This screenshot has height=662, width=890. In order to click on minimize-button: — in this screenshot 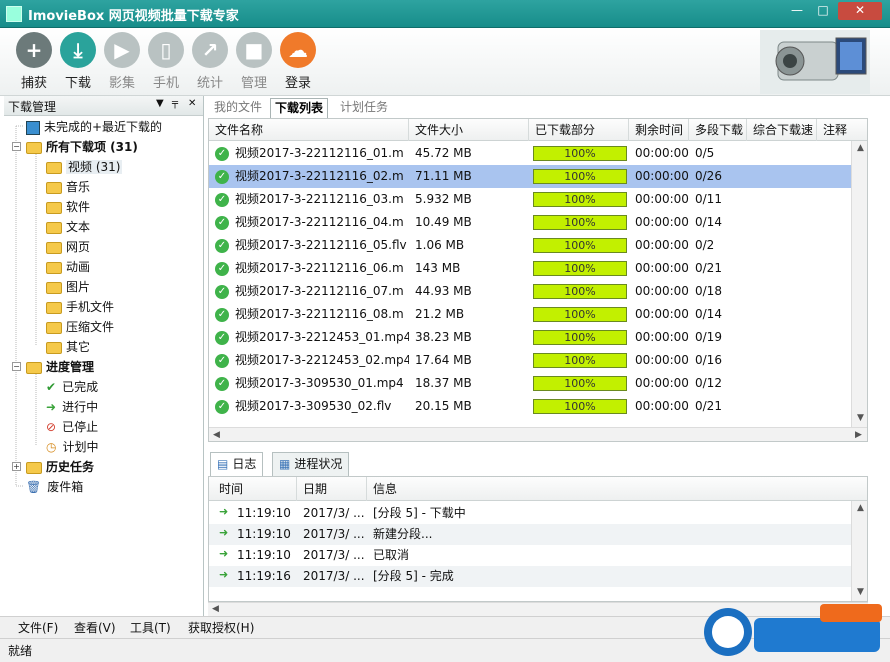, I will do `click(797, 11)`.